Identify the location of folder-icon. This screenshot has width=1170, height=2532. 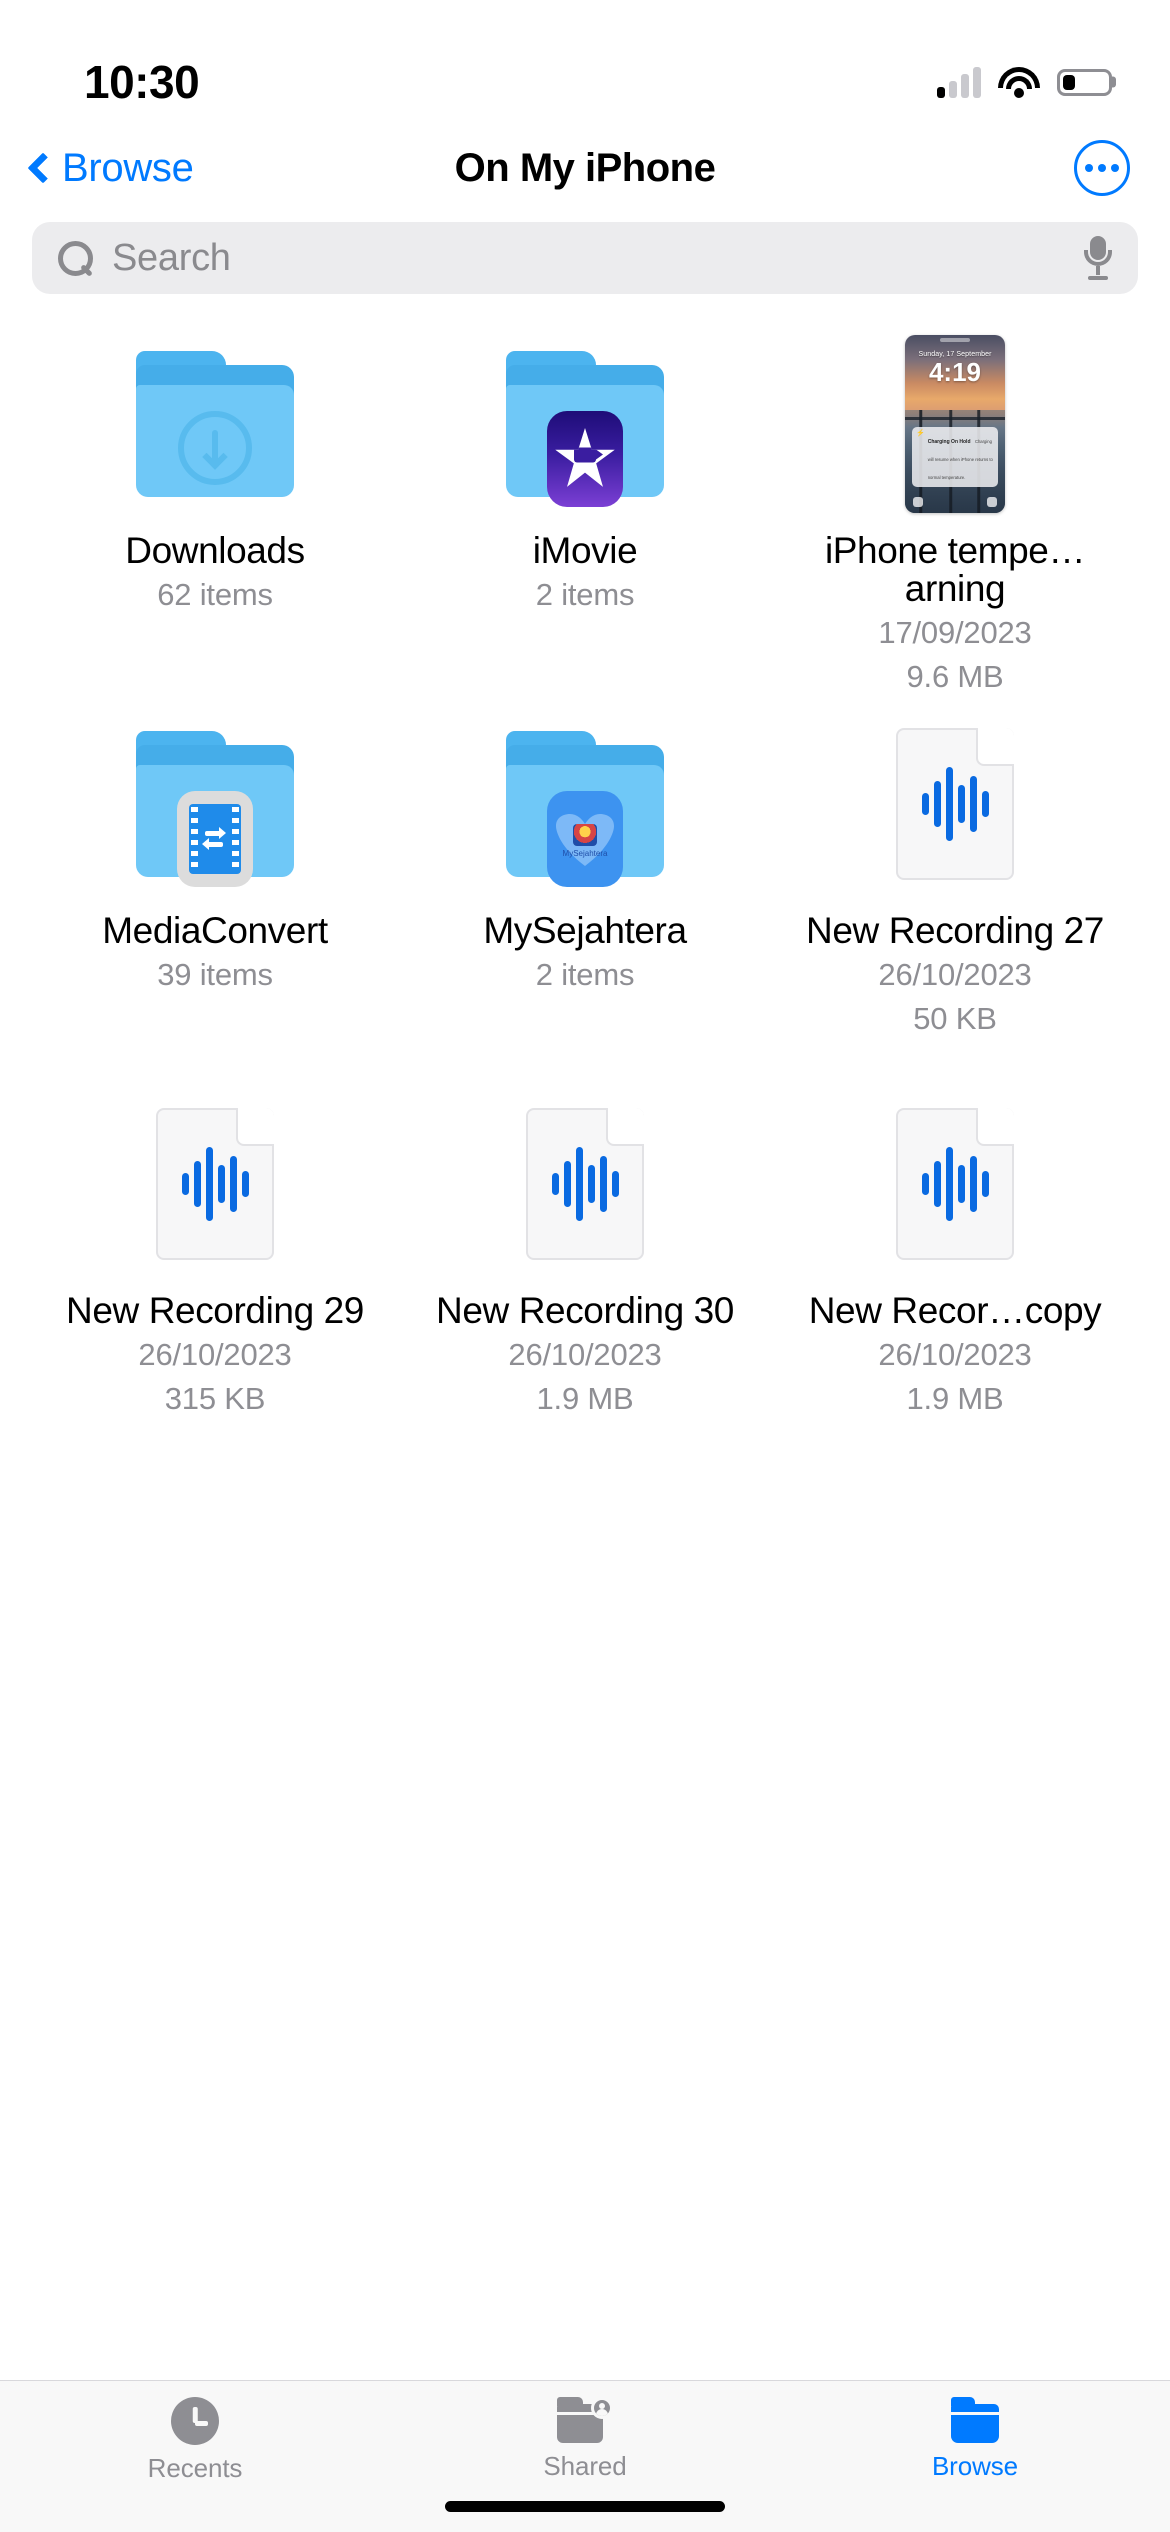
(975, 2420).